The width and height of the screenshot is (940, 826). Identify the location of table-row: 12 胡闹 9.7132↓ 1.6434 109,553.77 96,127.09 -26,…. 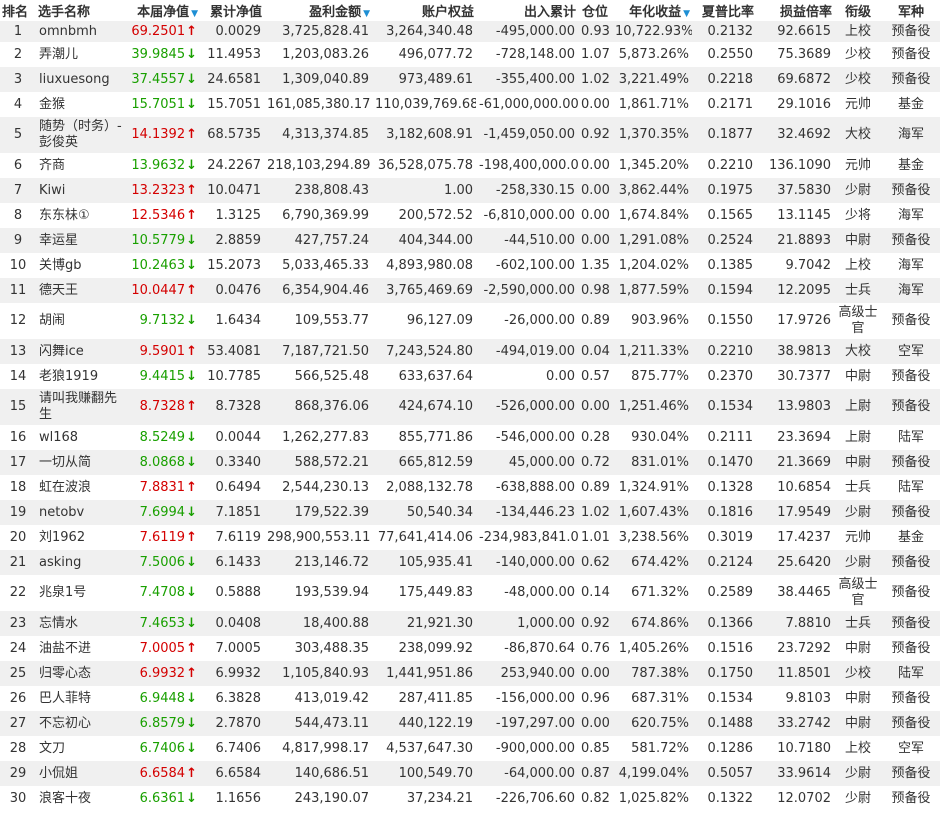
(470, 321).